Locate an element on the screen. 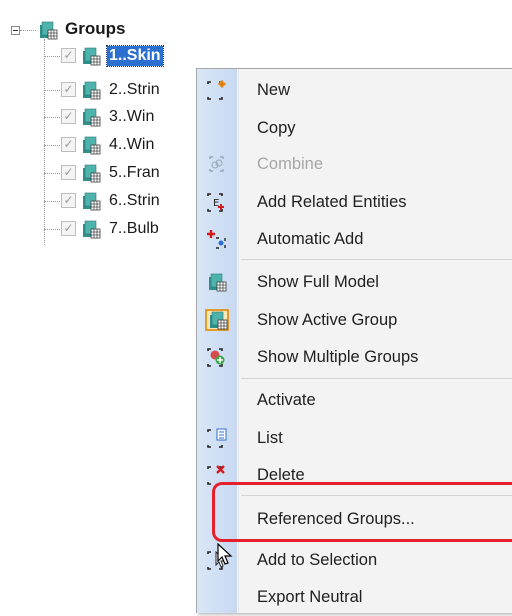 This screenshot has width=512, height=616. tree-item-label: 6..Strin is located at coordinates (134, 200).